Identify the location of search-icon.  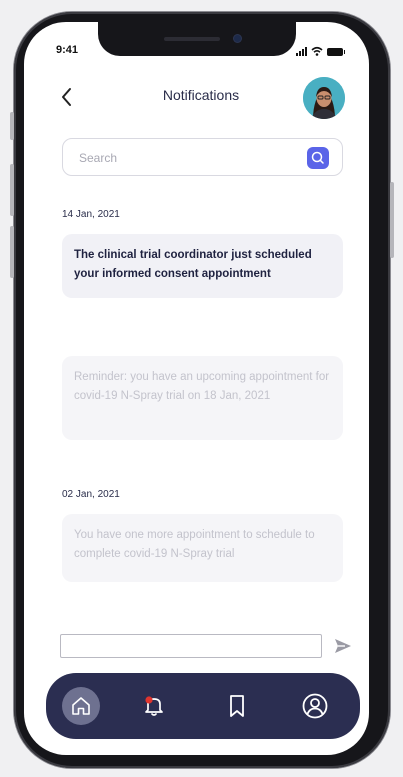
(317, 157).